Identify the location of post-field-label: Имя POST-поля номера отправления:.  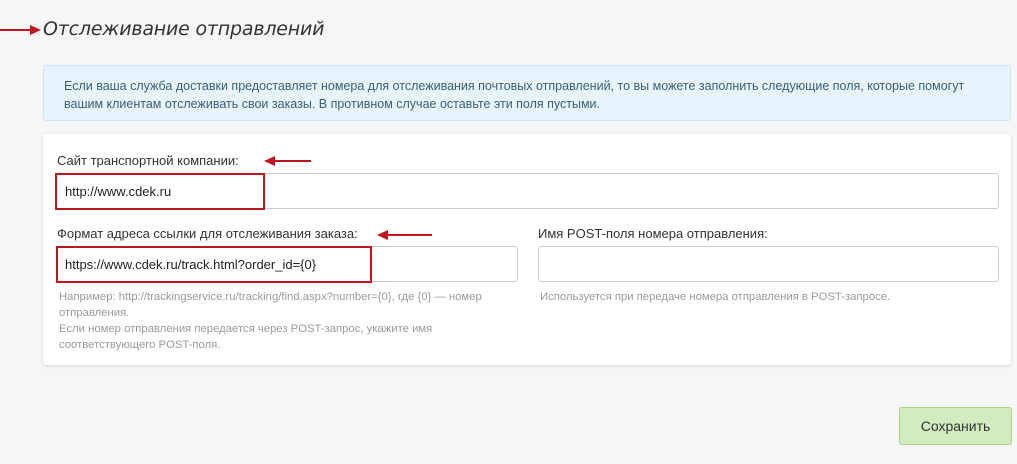
(653, 233).